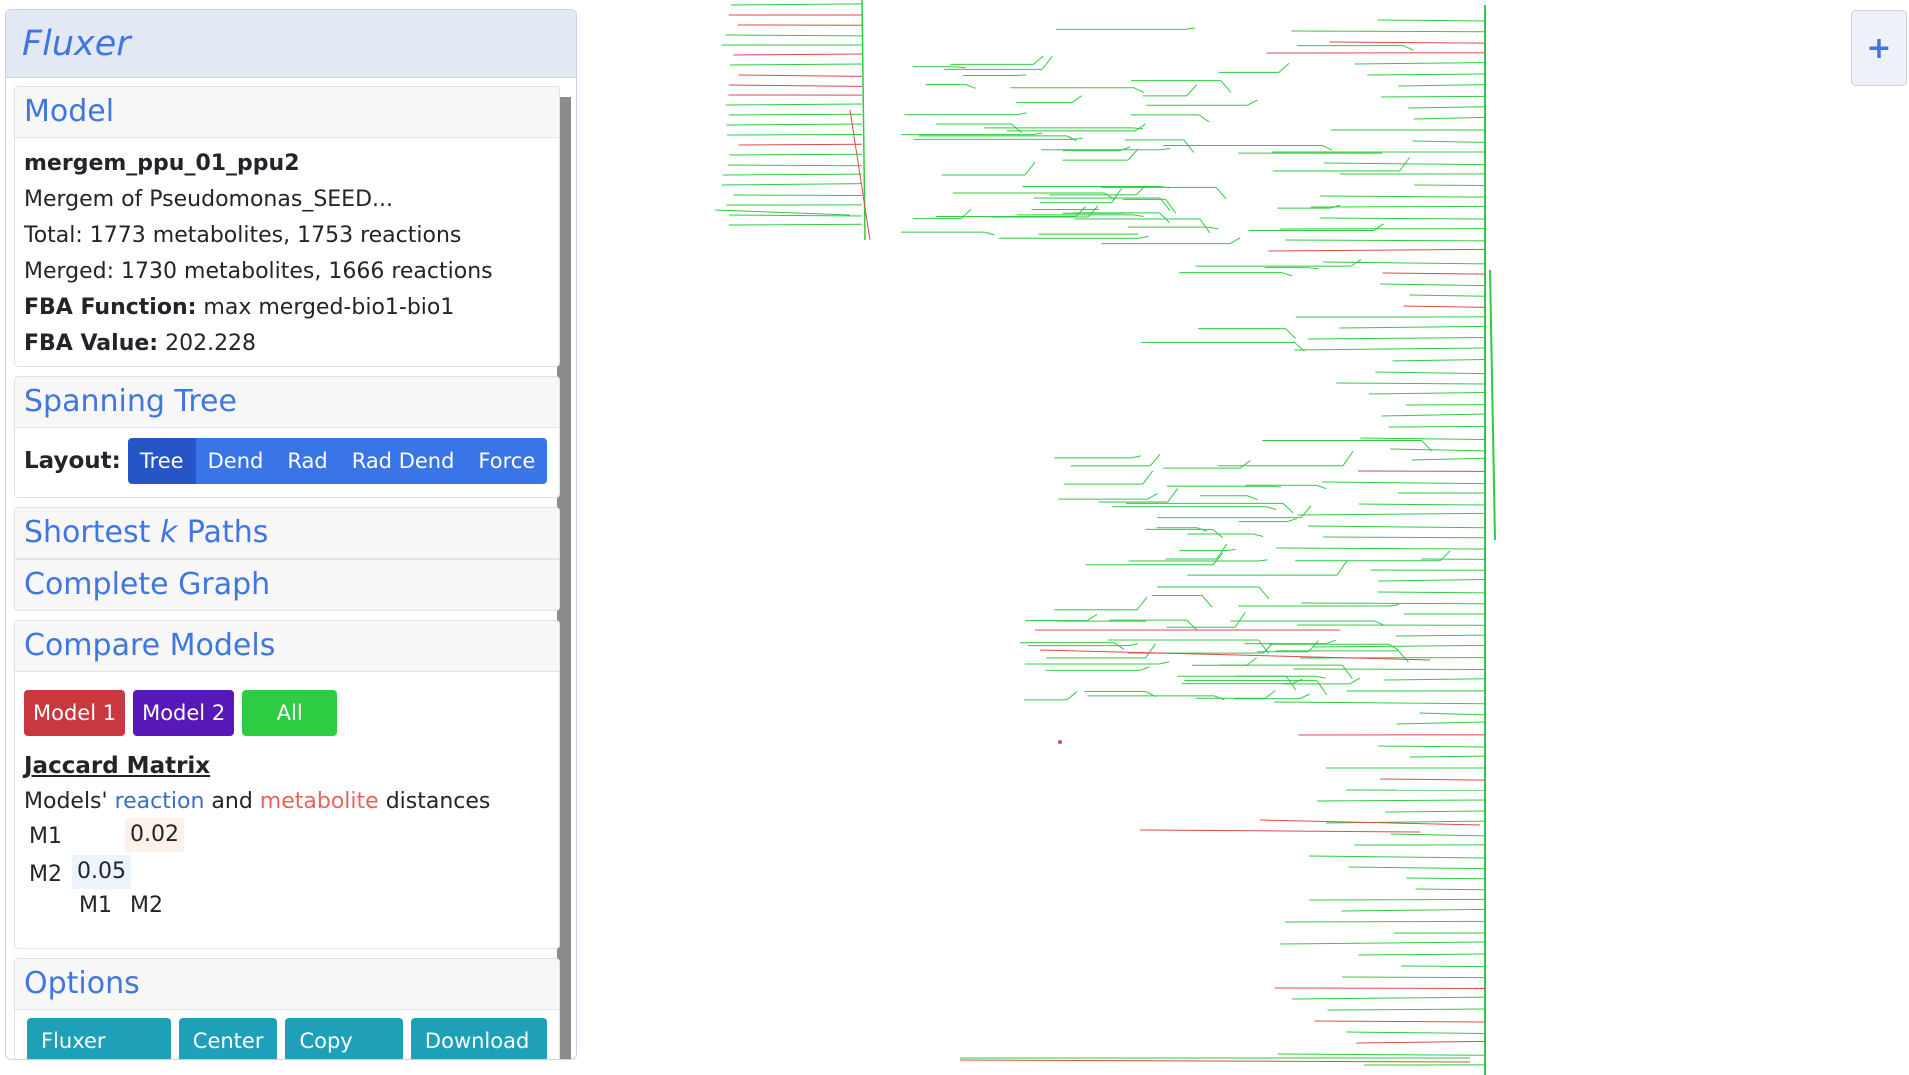 Image resolution: width=1909 pixels, height=1075 pixels. Describe the element at coordinates (211, 343) in the screenshot. I see `fba-value: 202.228` at that location.